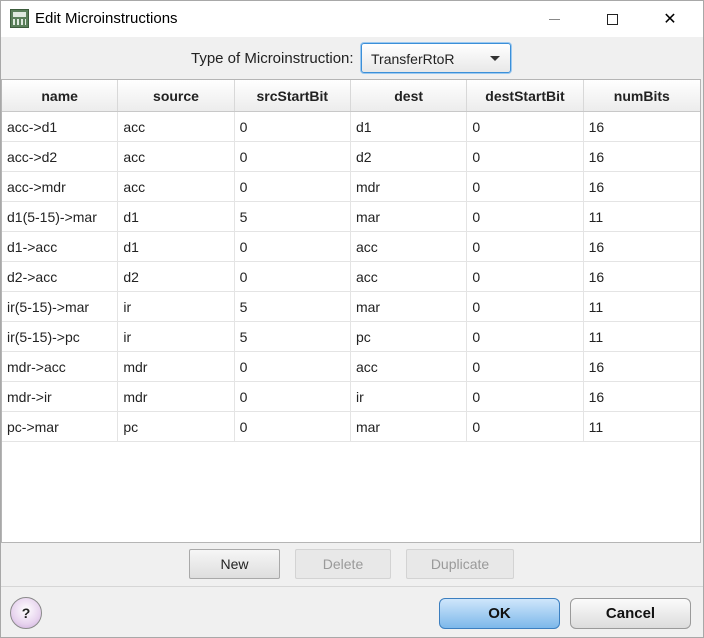 The image size is (704, 638). What do you see at coordinates (499, 613) in the screenshot?
I see `ok-button: OK` at bounding box center [499, 613].